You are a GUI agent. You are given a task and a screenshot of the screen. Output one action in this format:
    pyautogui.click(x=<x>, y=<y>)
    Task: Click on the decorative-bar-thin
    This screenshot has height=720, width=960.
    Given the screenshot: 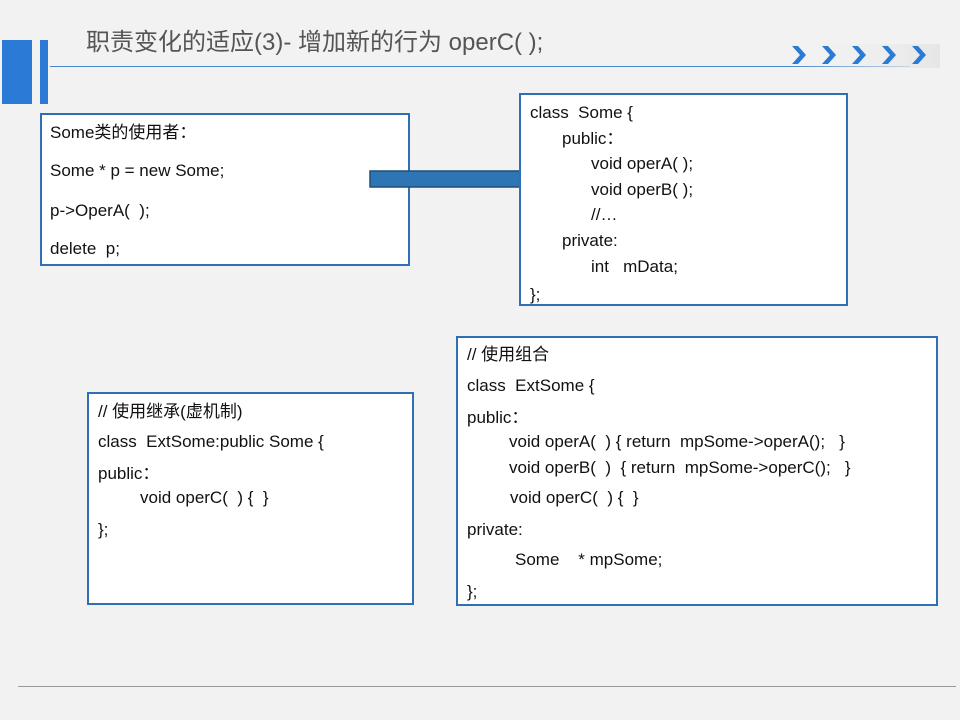 What is the action you would take?
    pyautogui.click(x=44, y=72)
    